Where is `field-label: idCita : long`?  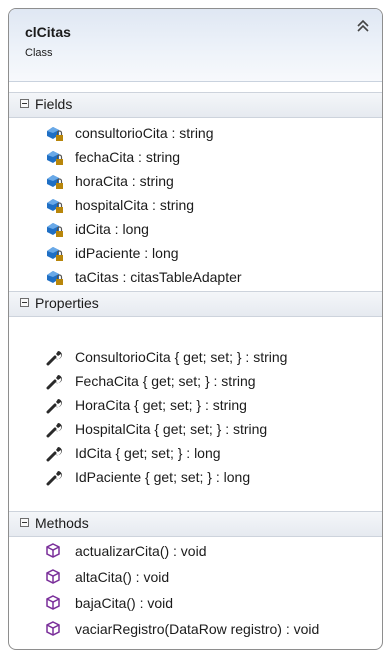
field-label: idCita : long is located at coordinates (112, 229).